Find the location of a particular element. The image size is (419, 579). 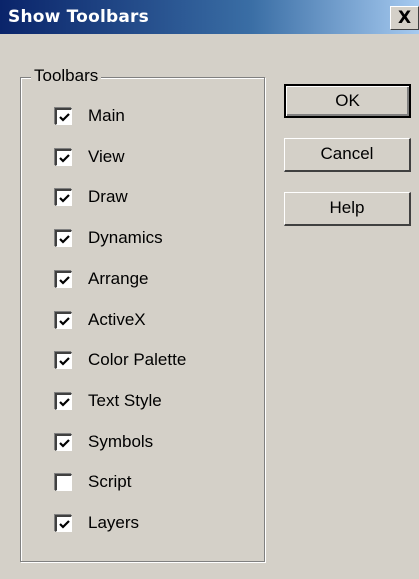

toolbar-option-label: Script is located at coordinates (110, 481).